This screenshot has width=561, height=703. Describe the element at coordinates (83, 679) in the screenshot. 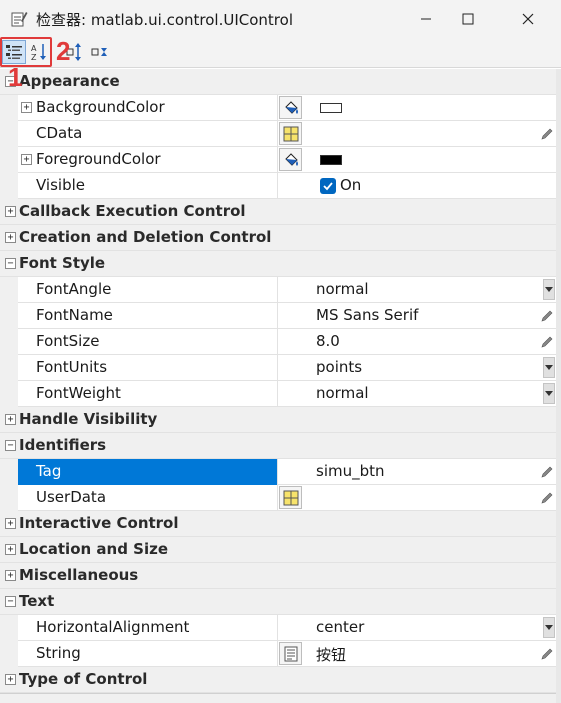

I see `category-label: Type of Control` at that location.